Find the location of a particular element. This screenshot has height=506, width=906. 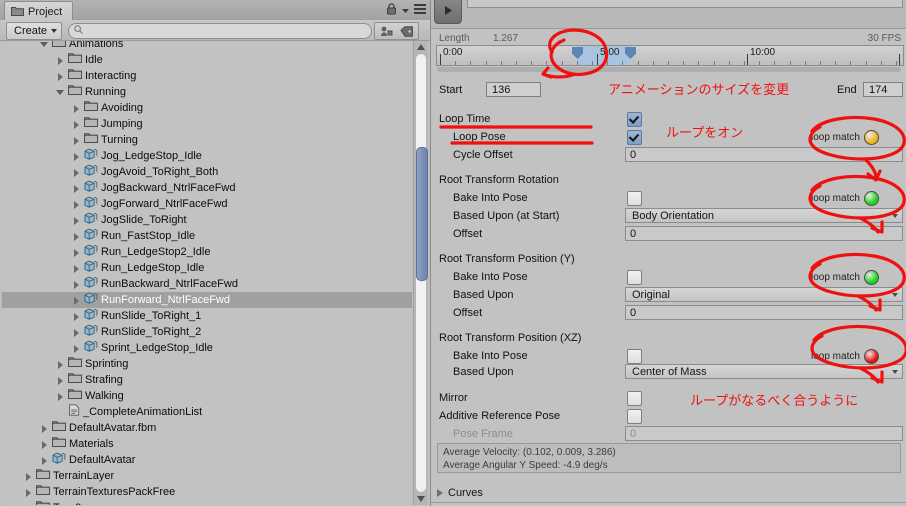

tree-item: JogAvoid_ToRight_Both is located at coordinates (207, 172).